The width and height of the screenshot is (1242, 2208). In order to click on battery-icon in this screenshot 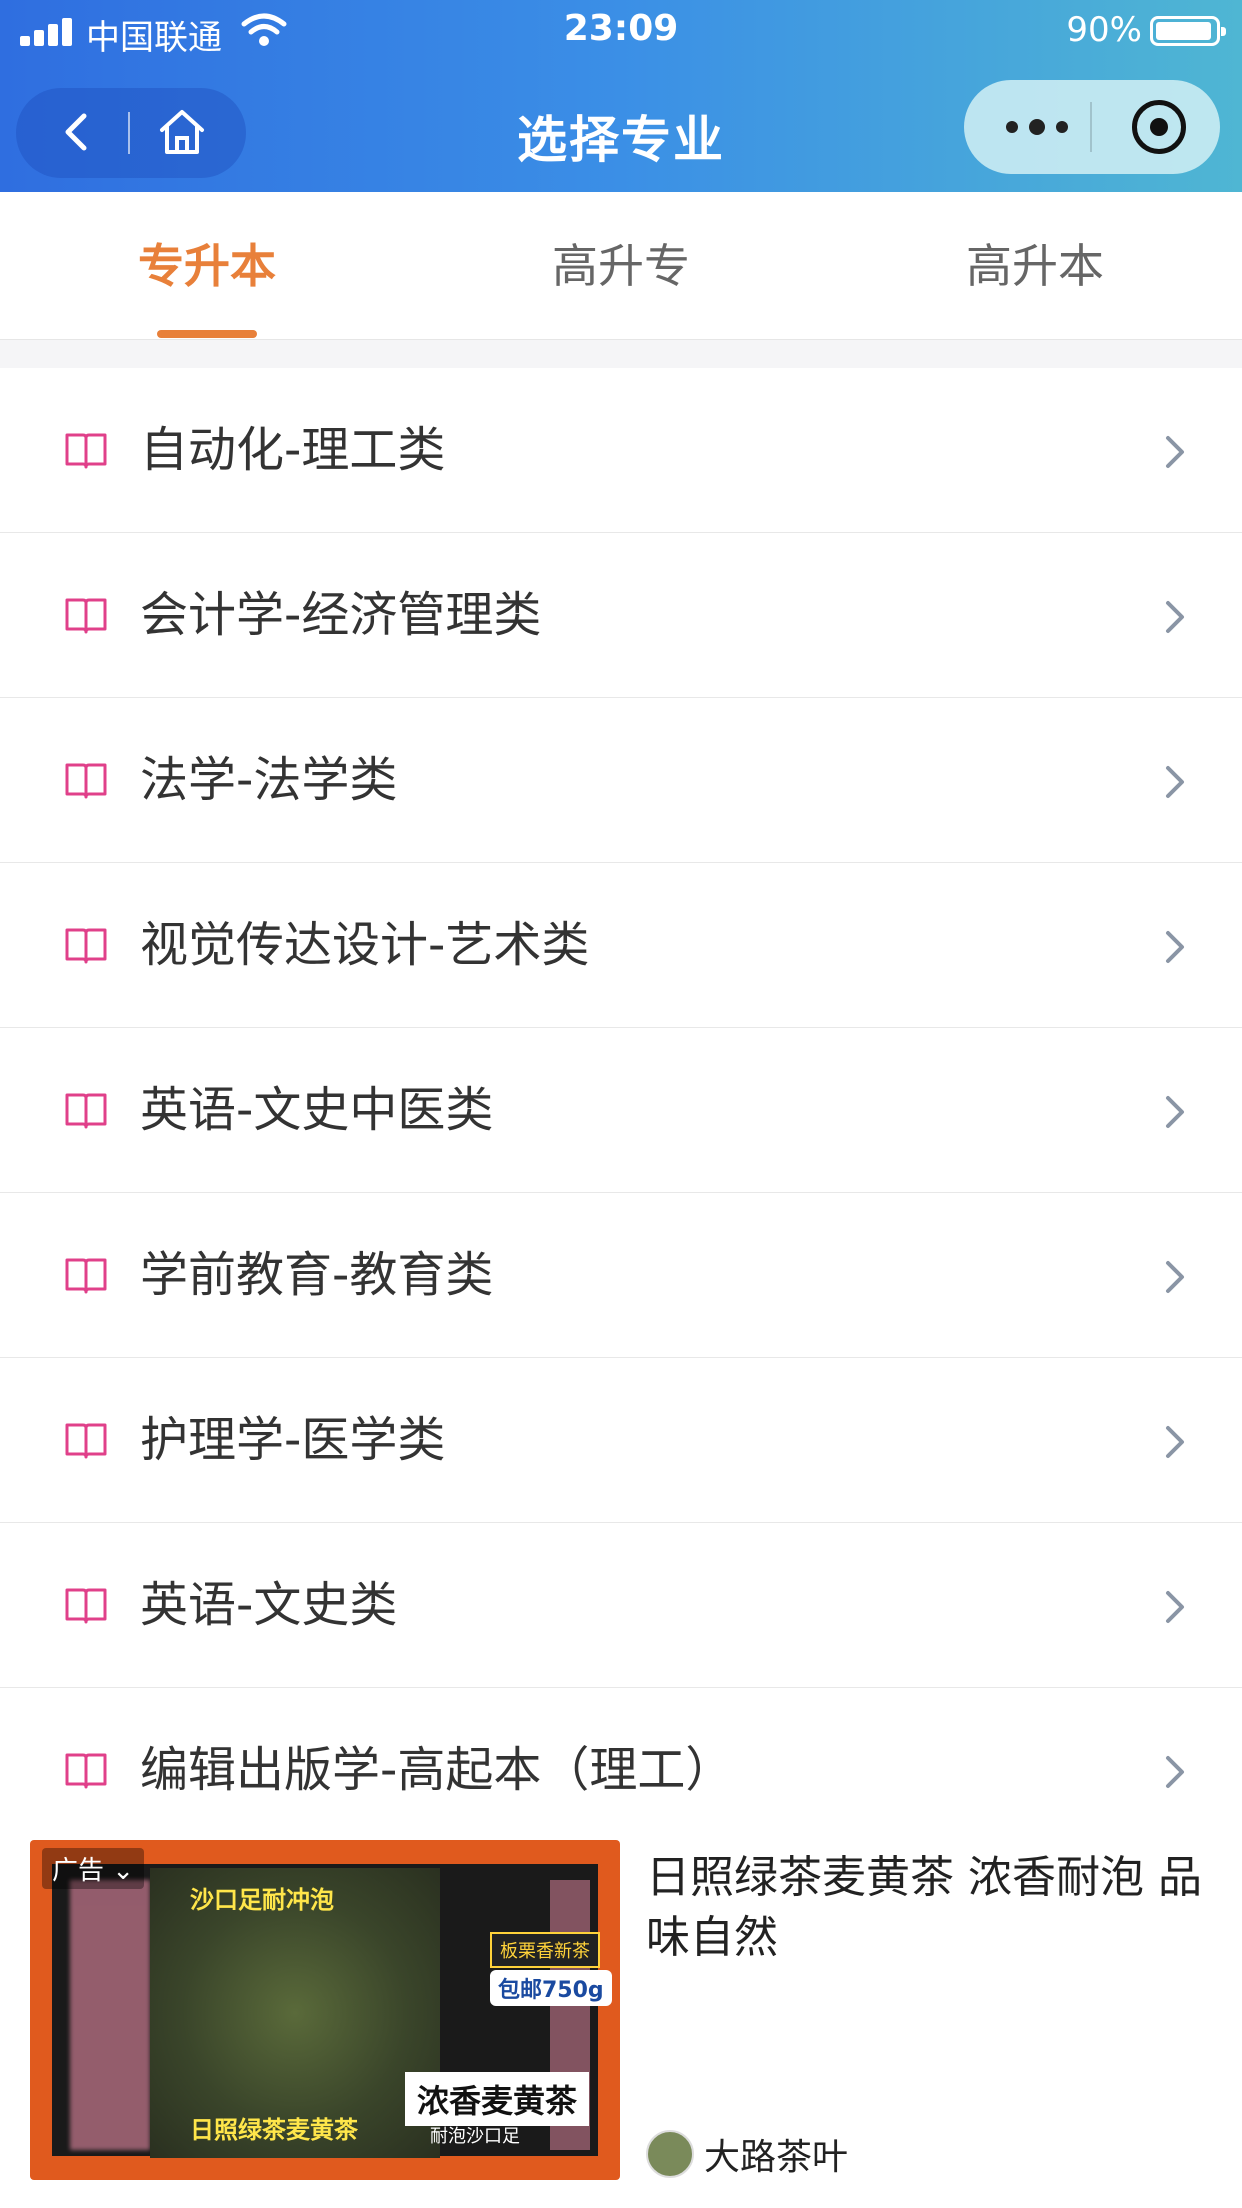, I will do `click(1188, 31)`.